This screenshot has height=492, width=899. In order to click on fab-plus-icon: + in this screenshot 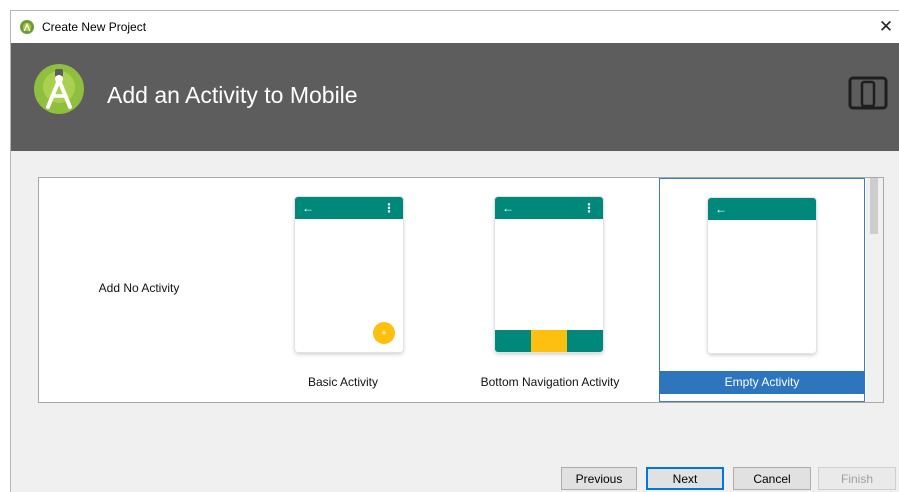, I will do `click(384, 333)`.